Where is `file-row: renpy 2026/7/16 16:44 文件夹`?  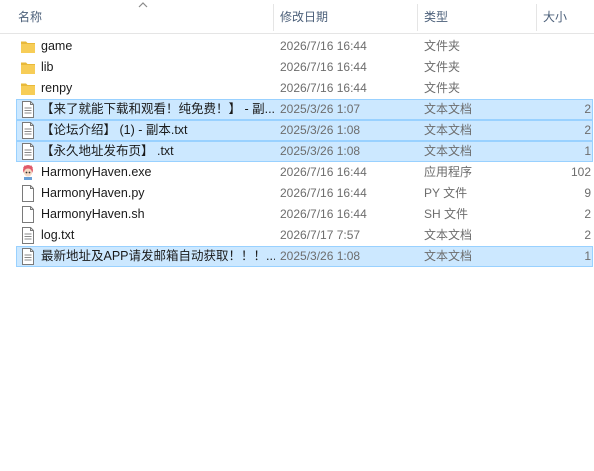 file-row: renpy 2026/7/16 16:44 文件夹 is located at coordinates (304, 88).